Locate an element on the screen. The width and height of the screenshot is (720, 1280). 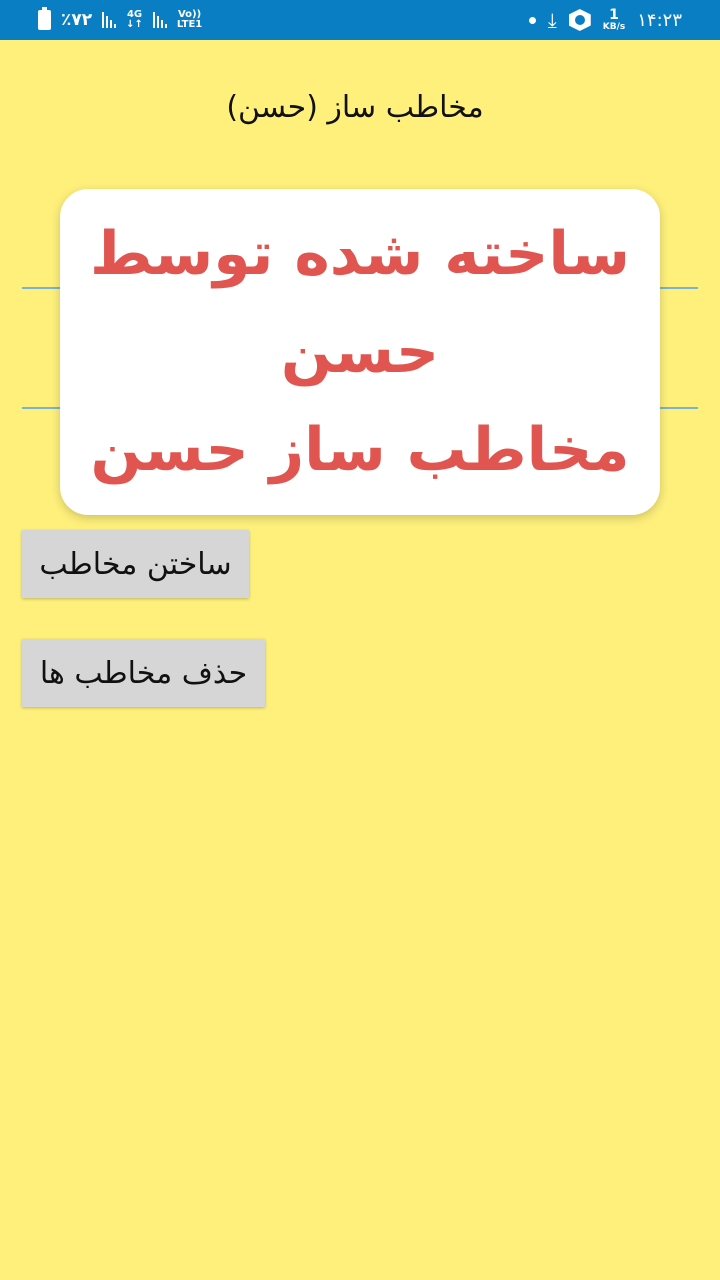
lte-label: LTE1 is located at coordinates (189, 24).